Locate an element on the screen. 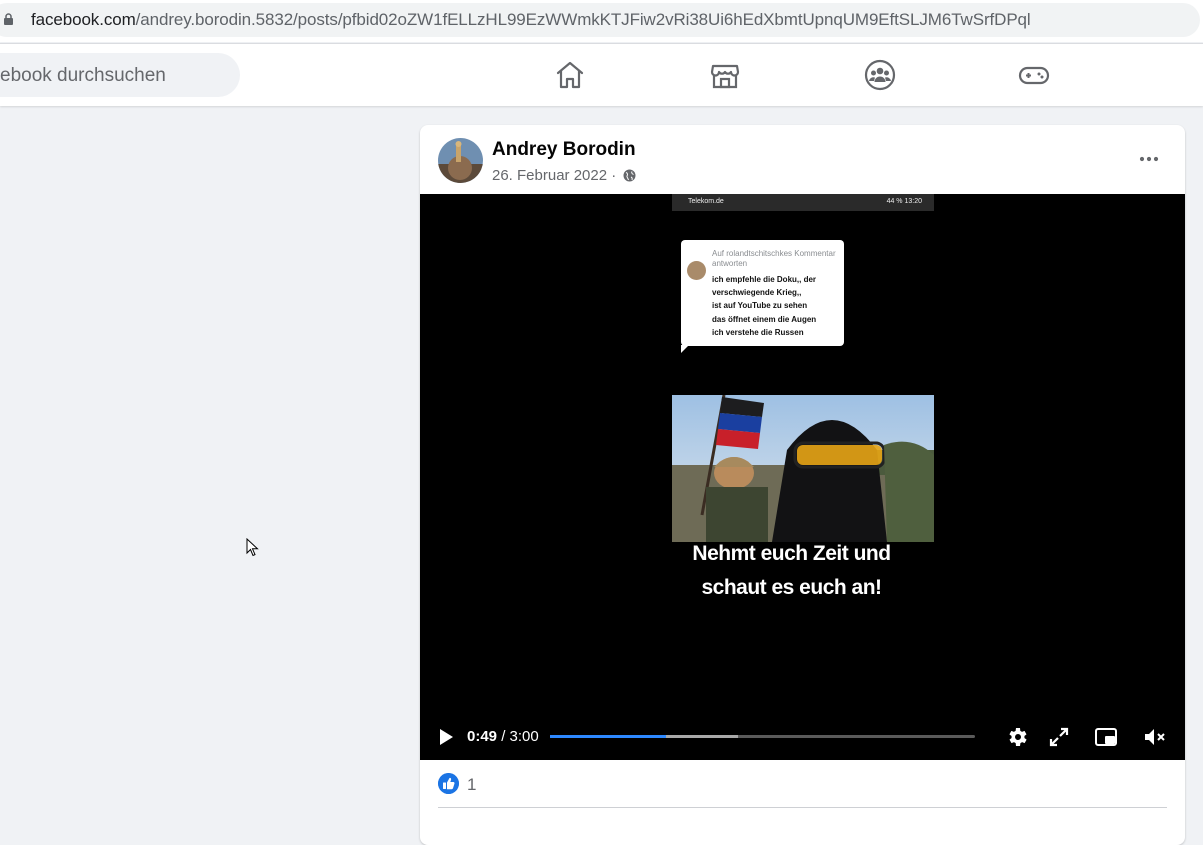  gaming-icon is located at coordinates (1034, 75).